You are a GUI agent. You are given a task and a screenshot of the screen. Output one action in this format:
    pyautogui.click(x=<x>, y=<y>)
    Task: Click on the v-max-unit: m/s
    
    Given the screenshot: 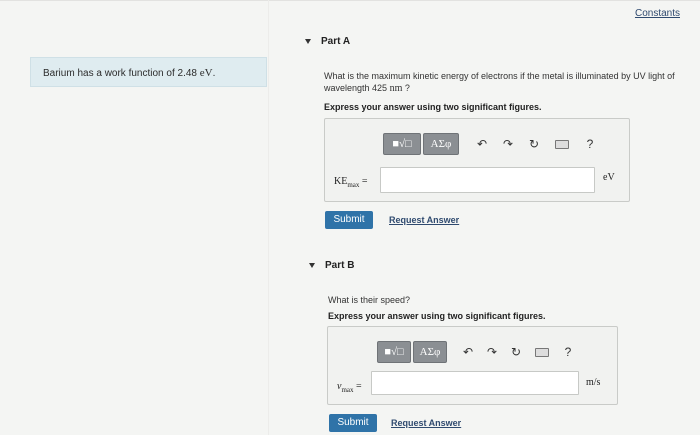 What is the action you would take?
    pyautogui.click(x=593, y=382)
    